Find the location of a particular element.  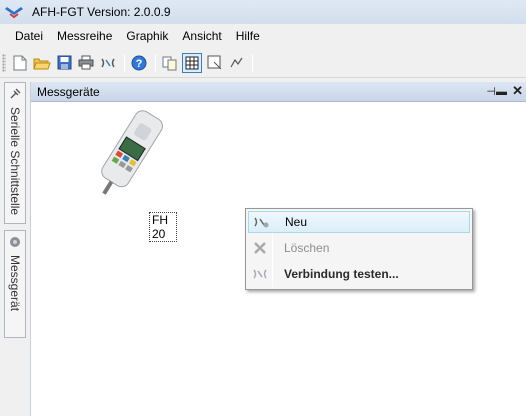

window-button is located at coordinates (214, 63).